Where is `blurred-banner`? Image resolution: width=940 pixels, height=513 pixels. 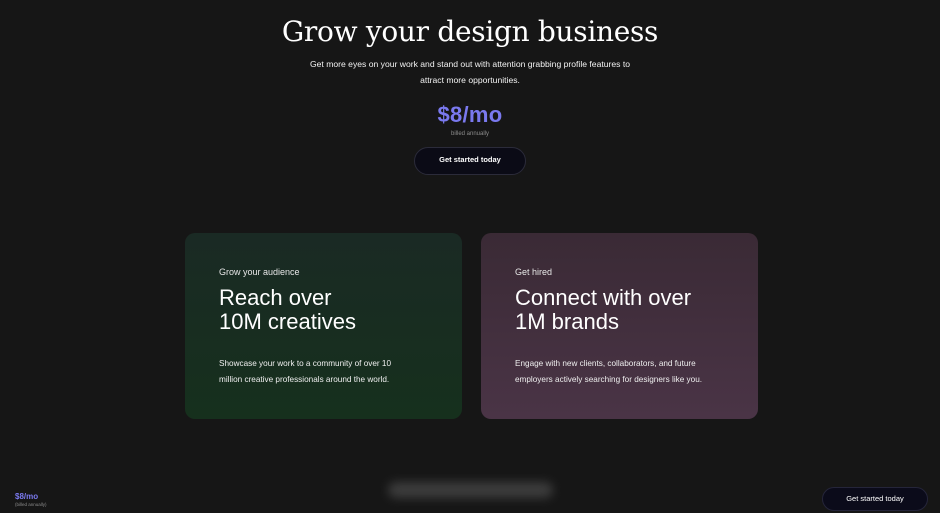
blurred-banner is located at coordinates (470, 490).